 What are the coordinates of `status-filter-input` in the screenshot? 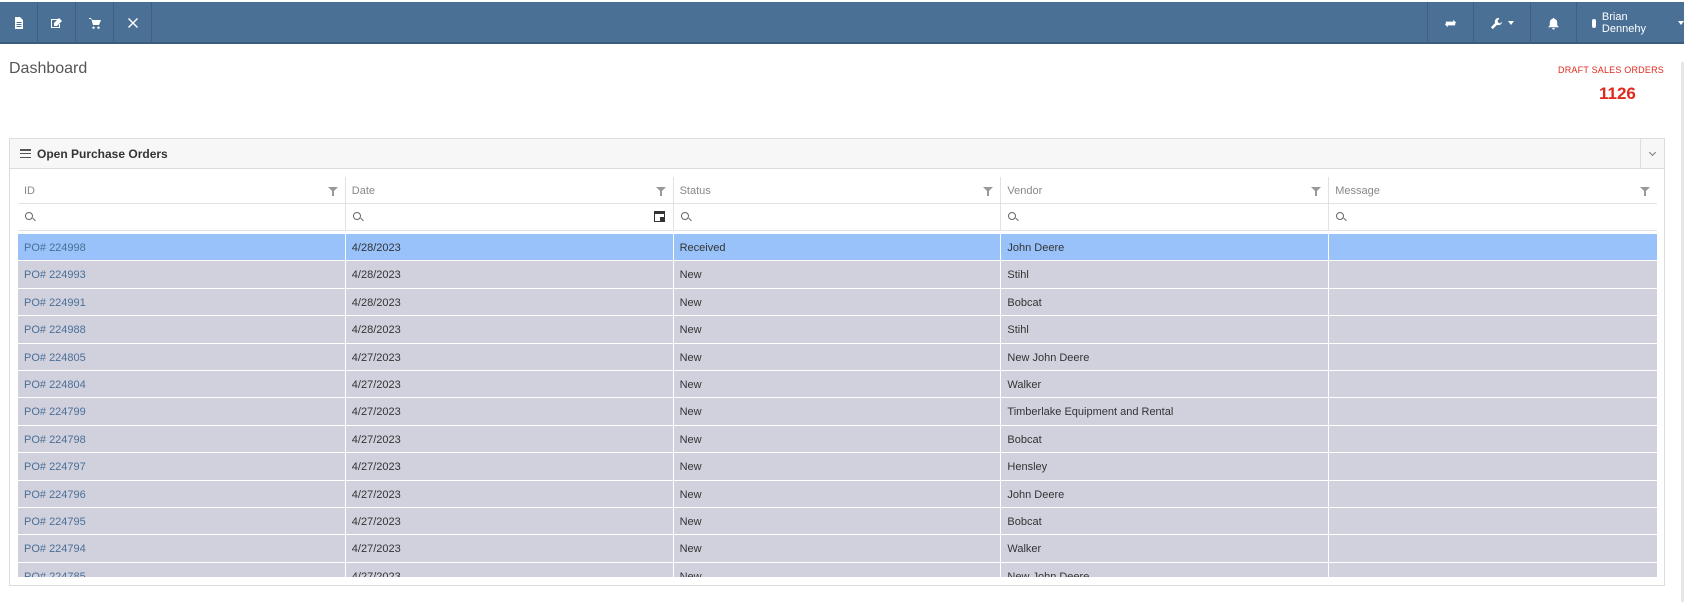 It's located at (838, 217).